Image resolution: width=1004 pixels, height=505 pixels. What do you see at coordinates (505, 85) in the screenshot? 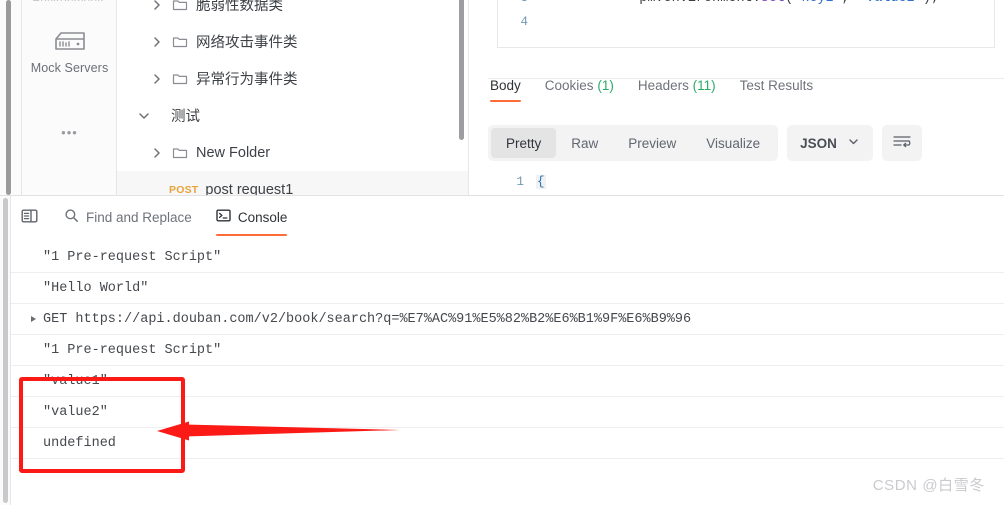
I see `tab-label: Body` at bounding box center [505, 85].